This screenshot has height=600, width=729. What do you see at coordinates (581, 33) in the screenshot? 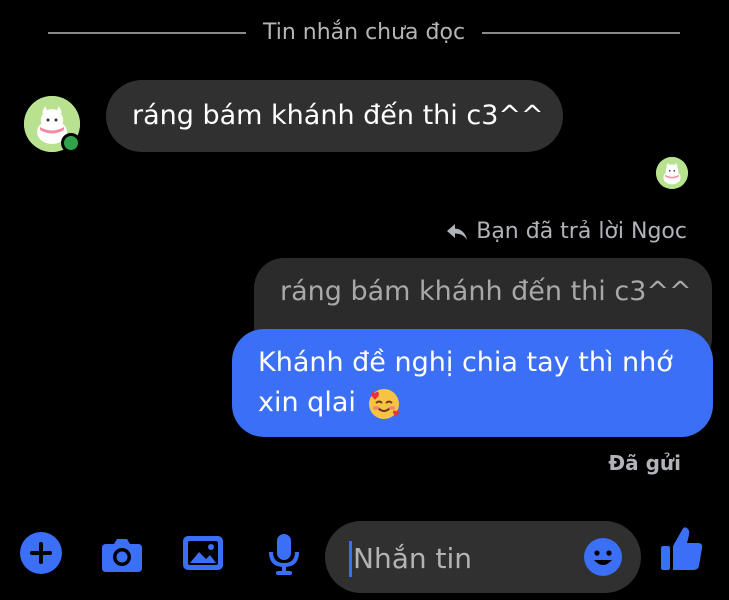
I see `divider-line-right` at bounding box center [581, 33].